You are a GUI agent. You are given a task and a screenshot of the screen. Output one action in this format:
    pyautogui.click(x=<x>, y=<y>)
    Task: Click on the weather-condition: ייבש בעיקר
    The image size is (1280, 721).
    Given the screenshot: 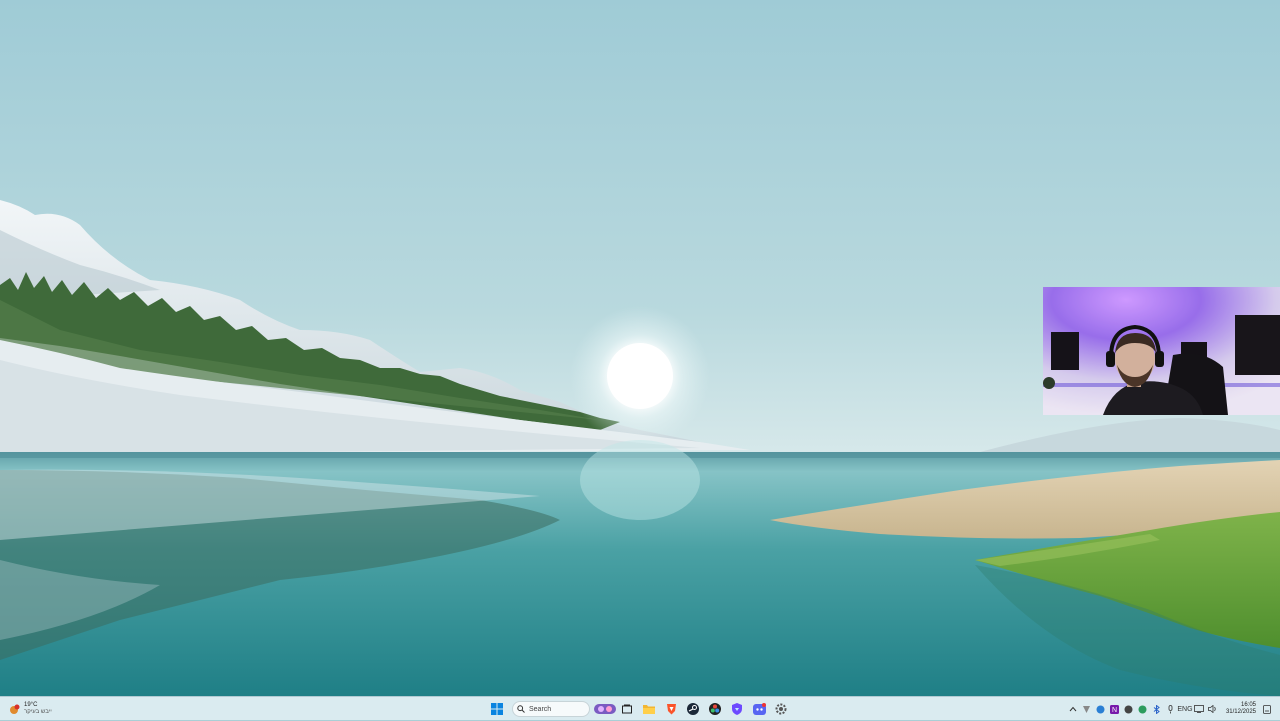 What is the action you would take?
    pyautogui.click(x=38, y=712)
    